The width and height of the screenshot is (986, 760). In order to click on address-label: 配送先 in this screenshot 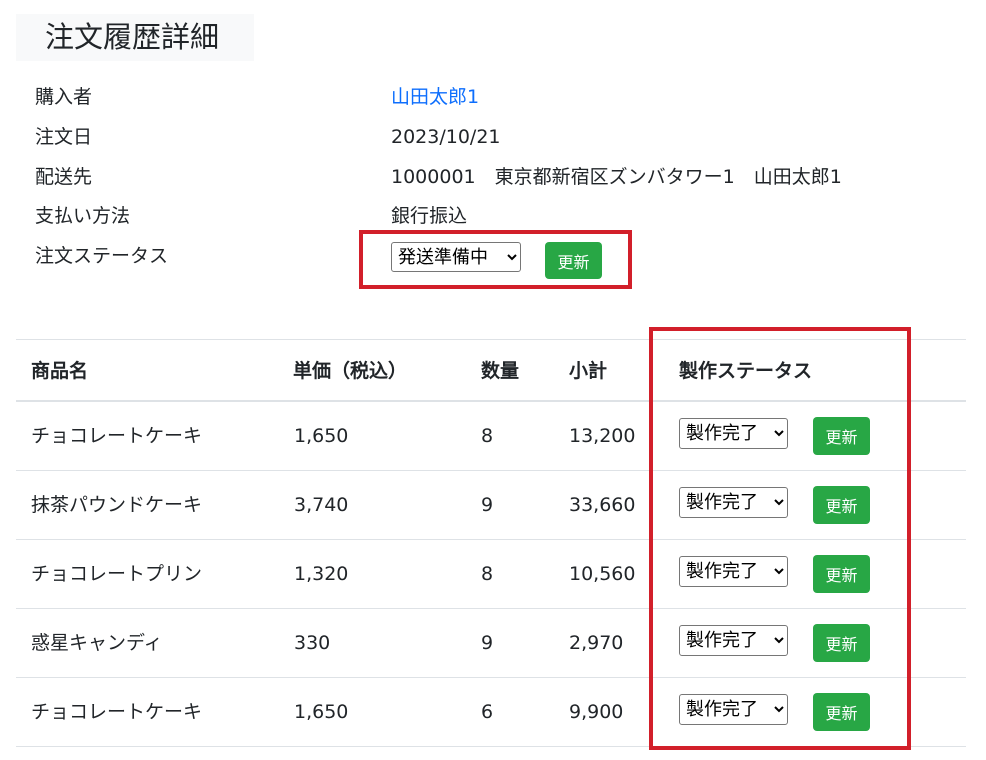, I will do `click(64, 177)`.